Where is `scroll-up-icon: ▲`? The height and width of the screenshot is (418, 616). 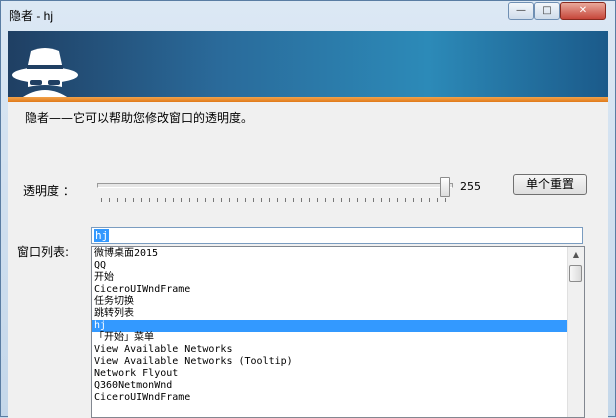 scroll-up-icon: ▲ is located at coordinates (576, 255).